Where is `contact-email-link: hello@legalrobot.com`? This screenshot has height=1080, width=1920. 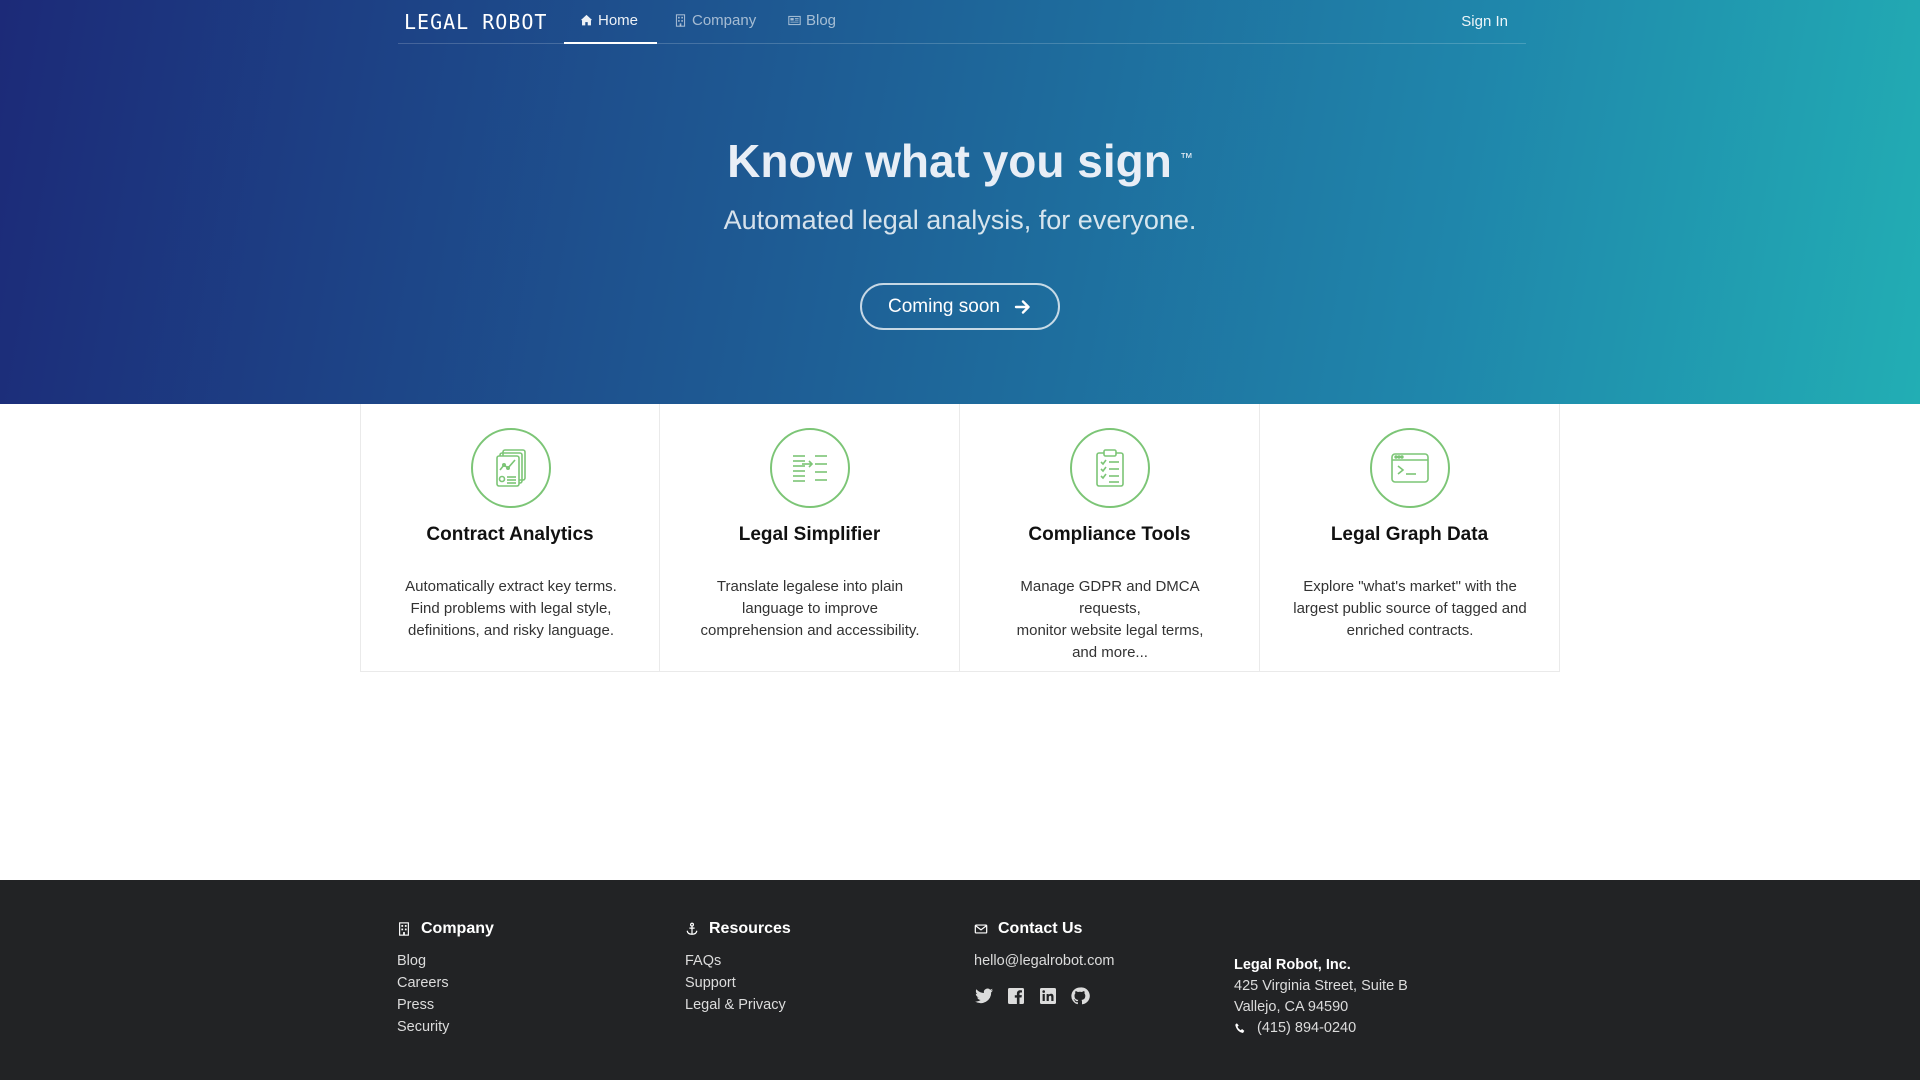 contact-email-link: hello@legalrobot.com is located at coordinates (1044, 961).